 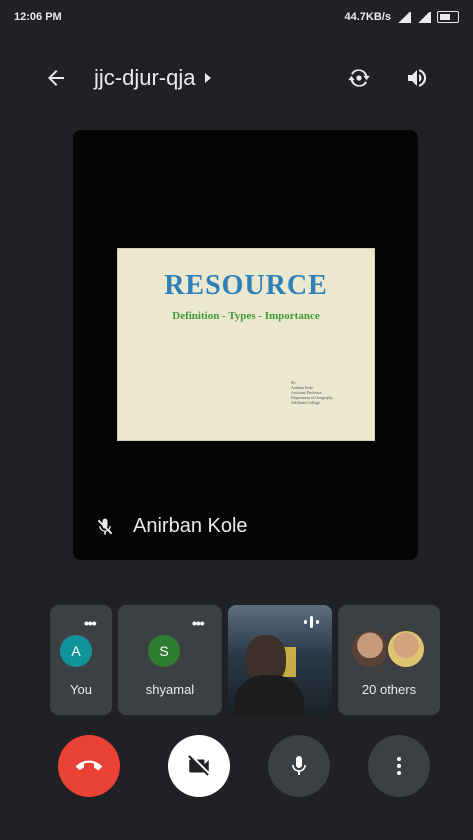 I want to click on speaker-label: Anirban Kole, so click(x=171, y=526).